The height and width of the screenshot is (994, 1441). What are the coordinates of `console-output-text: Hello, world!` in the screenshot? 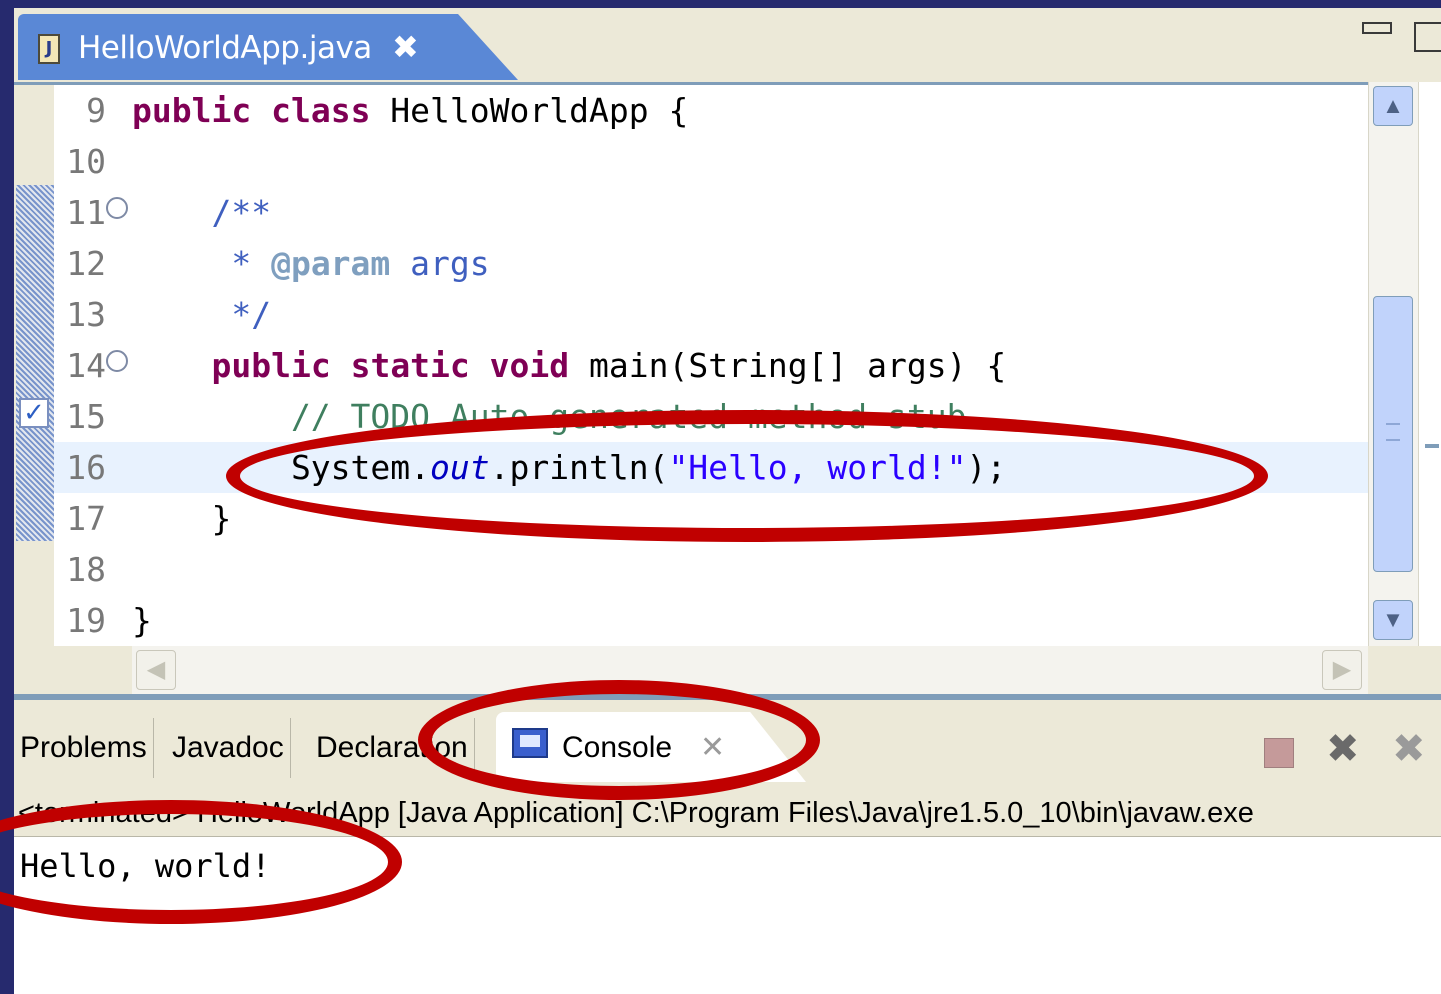 It's located at (145, 866).